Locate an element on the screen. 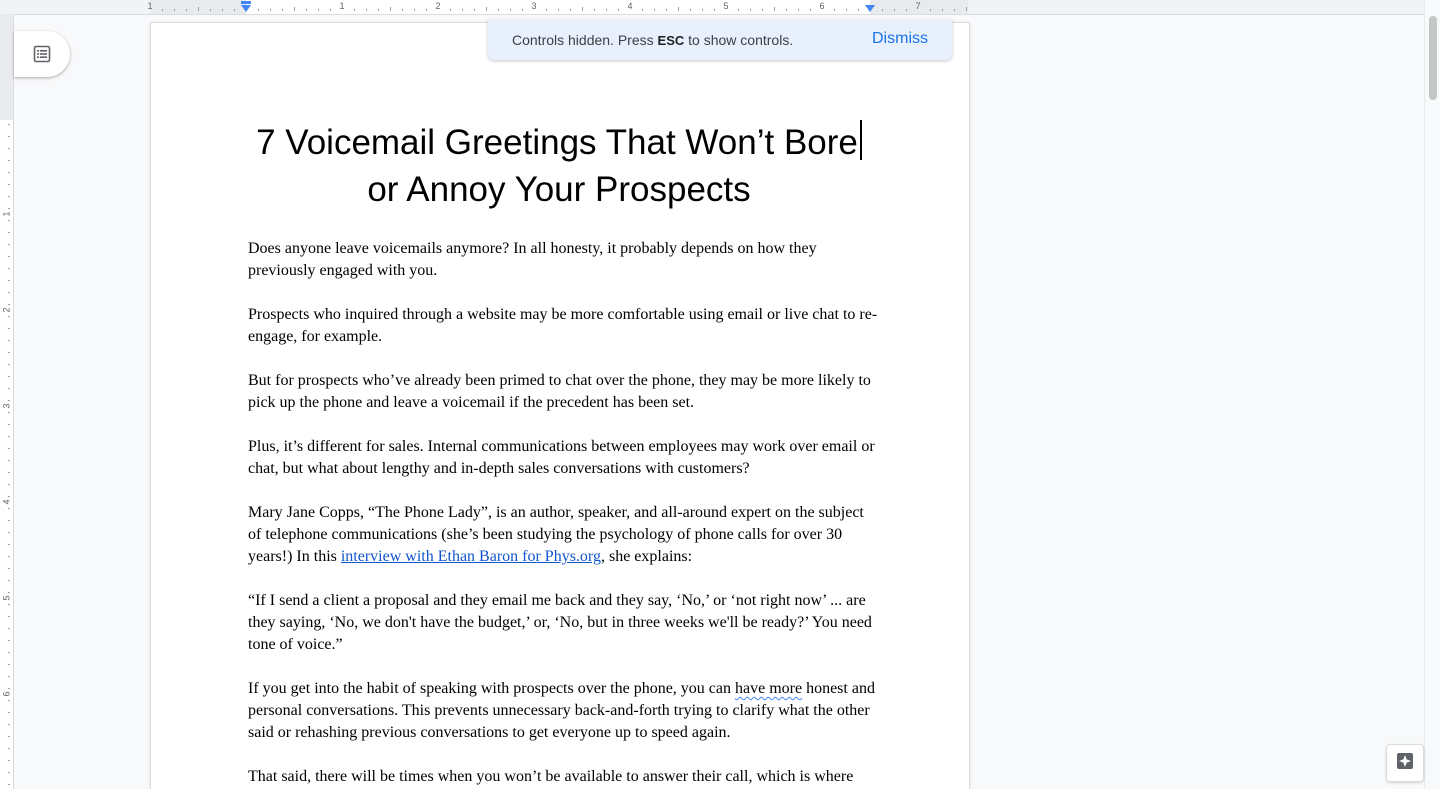  vertical-ruler: 1 2 3 4 5 6 is located at coordinates (7, 401).